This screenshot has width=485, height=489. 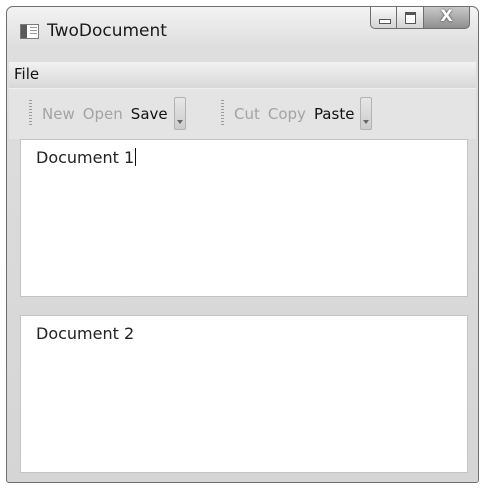 I want to click on maximize-button, so click(x=410, y=18).